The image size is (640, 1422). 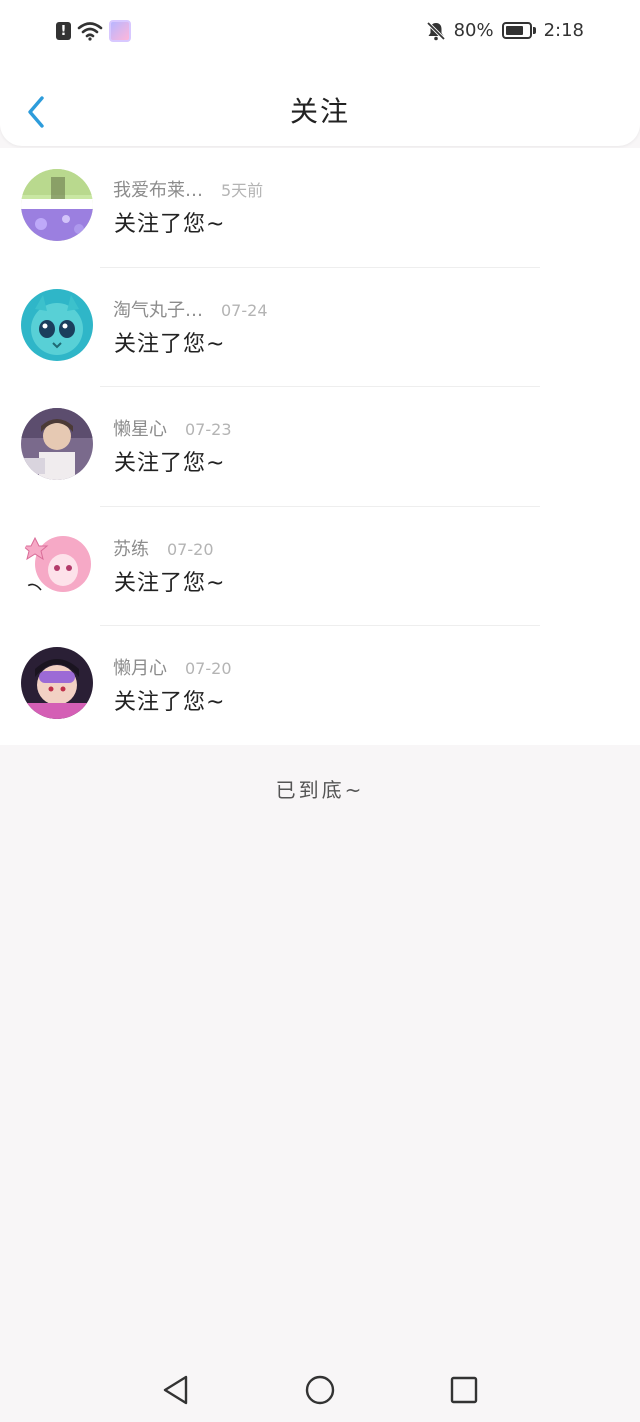 I want to click on item-meta: 苏练 07-20, so click(x=163, y=548).